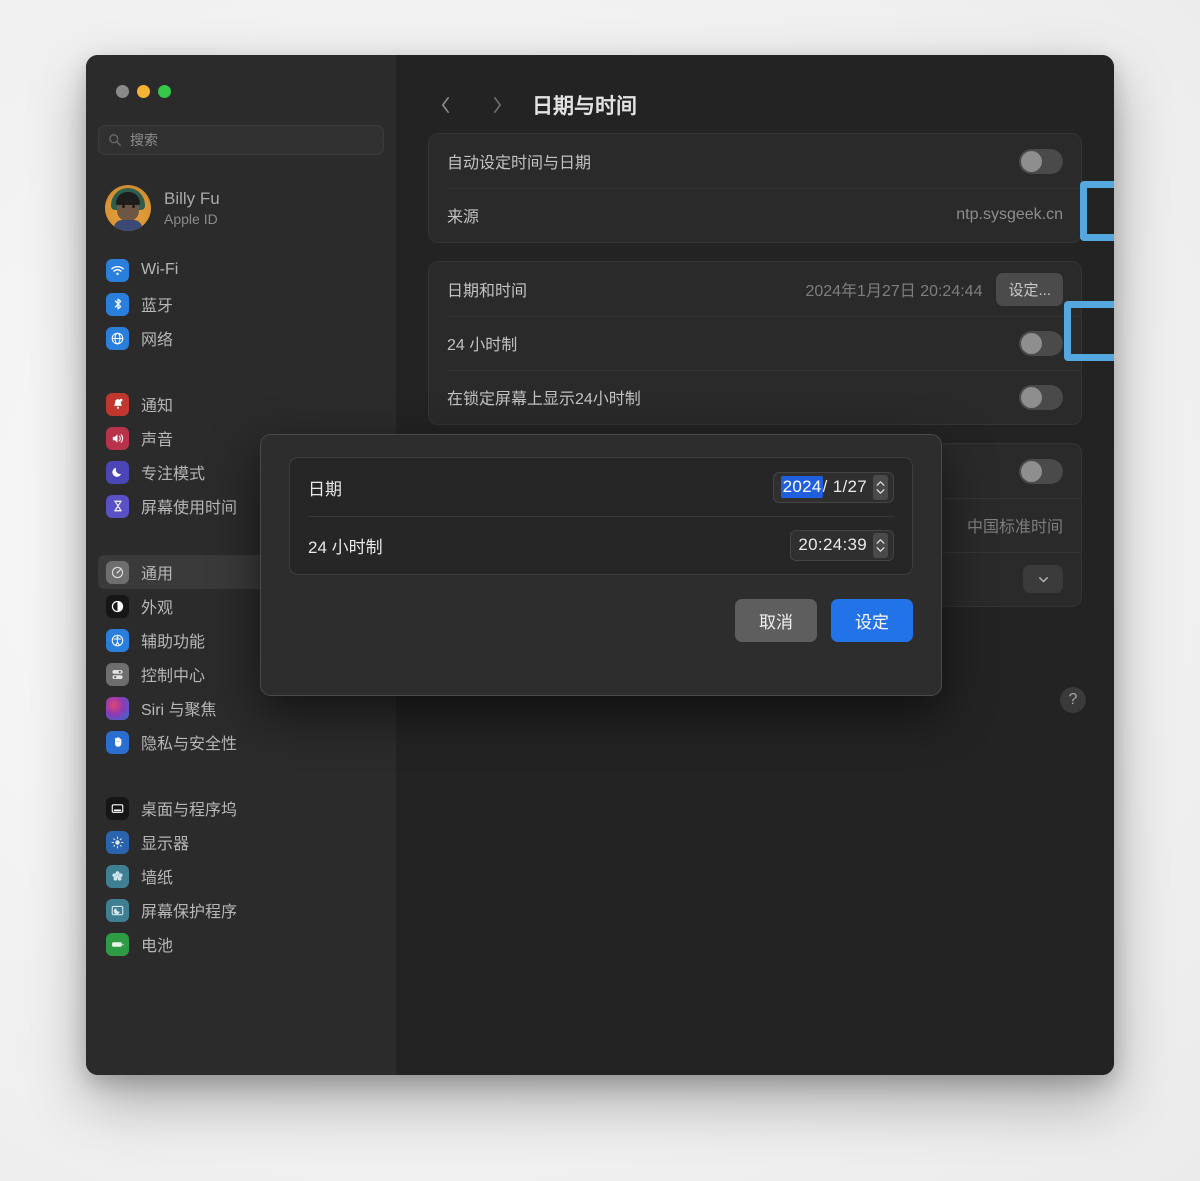 This screenshot has height=1181, width=1200. What do you see at coordinates (832, 545) in the screenshot?
I see `time-field-text: 20:24:39` at bounding box center [832, 545].